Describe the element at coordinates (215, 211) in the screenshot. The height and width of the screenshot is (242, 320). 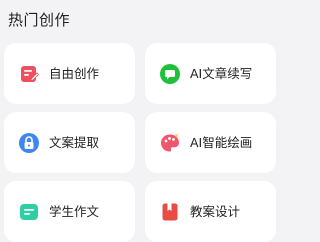
I see `card-label: 教案设计` at that location.